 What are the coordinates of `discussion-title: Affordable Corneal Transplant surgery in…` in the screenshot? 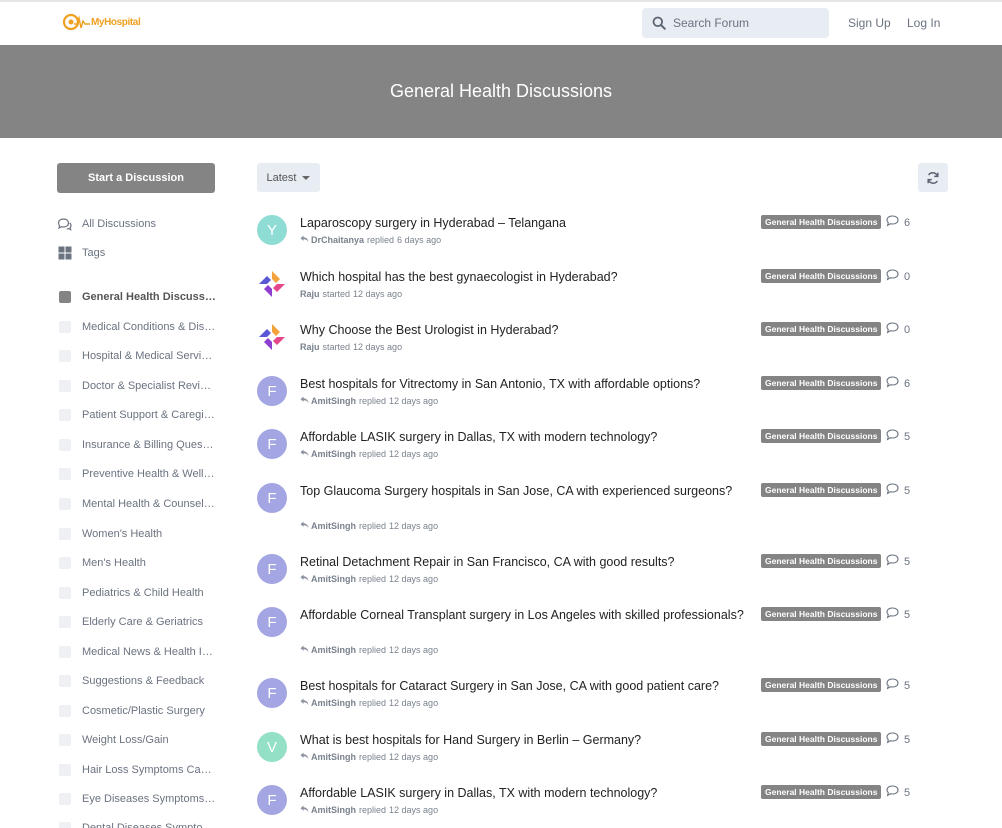 It's located at (522, 616).